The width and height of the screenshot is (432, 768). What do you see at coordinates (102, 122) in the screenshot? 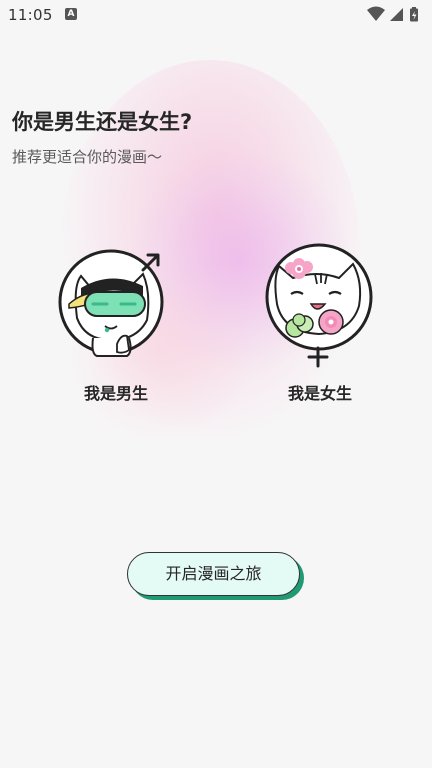
I see `page-title: 你是男生还是女生?` at bounding box center [102, 122].